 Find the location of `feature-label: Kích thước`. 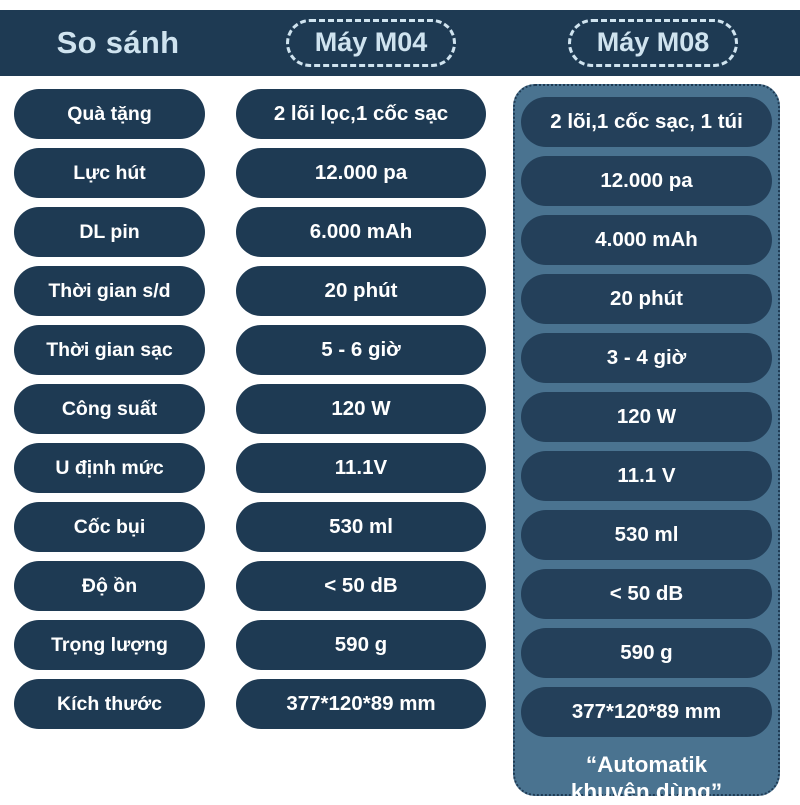

feature-label: Kích thước is located at coordinates (109, 704).